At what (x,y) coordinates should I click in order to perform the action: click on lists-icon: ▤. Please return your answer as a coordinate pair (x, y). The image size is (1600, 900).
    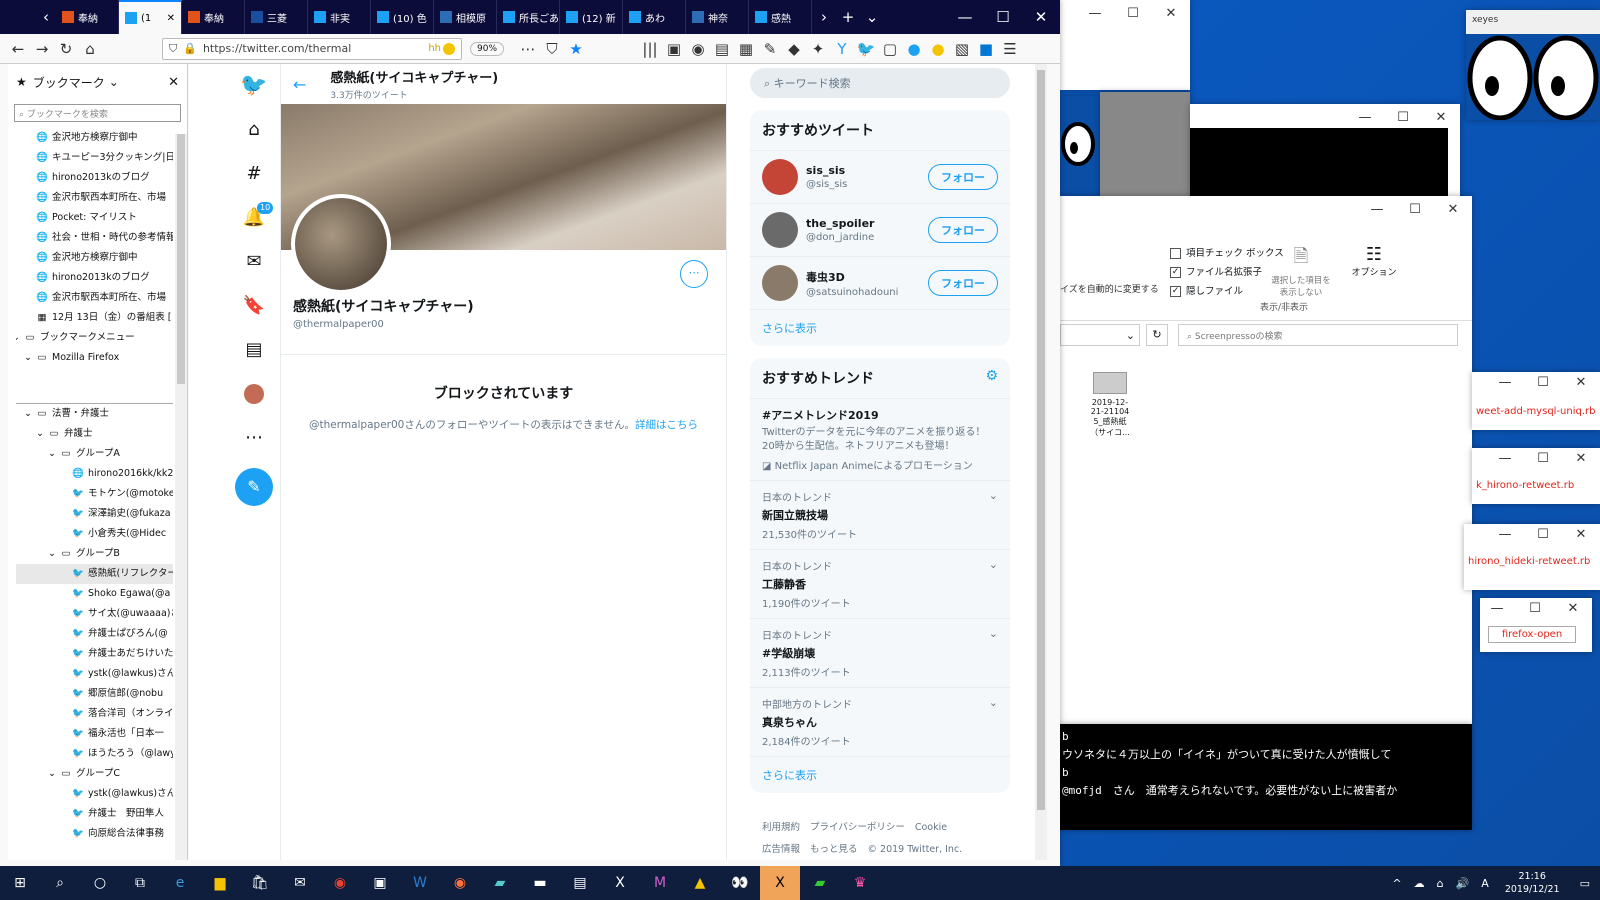
    Looking at the image, I should click on (254, 350).